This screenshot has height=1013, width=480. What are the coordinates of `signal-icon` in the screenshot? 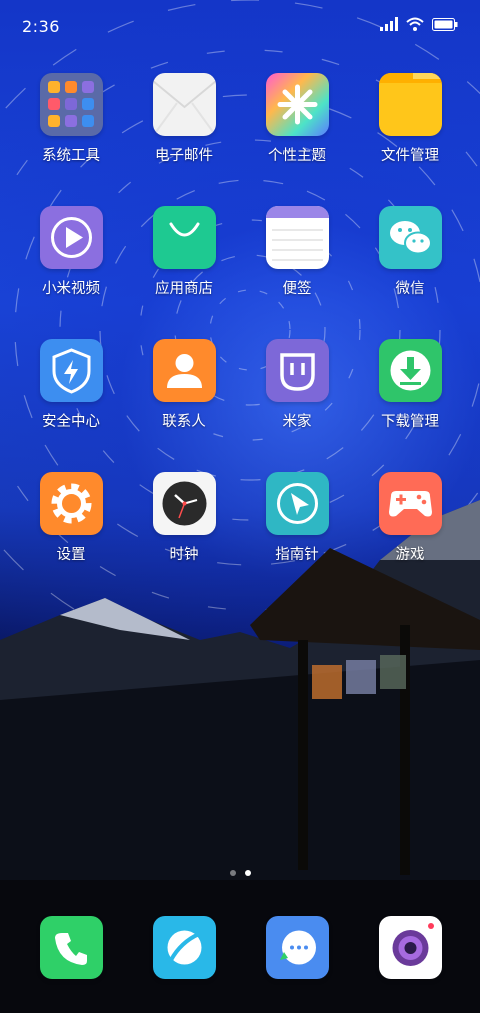 It's located at (389, 24).